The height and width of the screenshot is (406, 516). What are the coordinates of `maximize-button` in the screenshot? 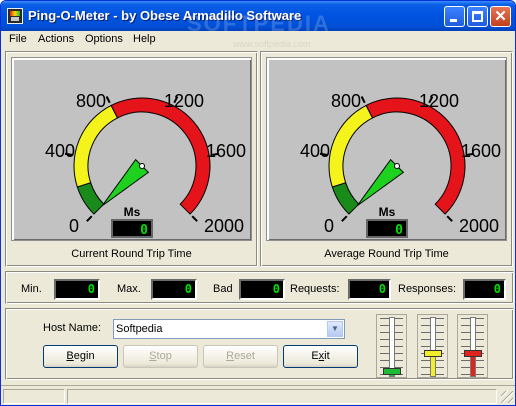 It's located at (477, 16).